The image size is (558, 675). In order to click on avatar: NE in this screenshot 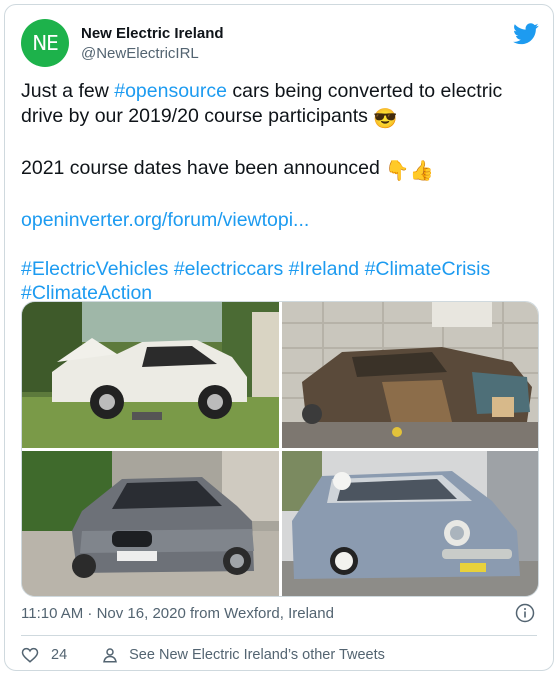, I will do `click(45, 43)`.